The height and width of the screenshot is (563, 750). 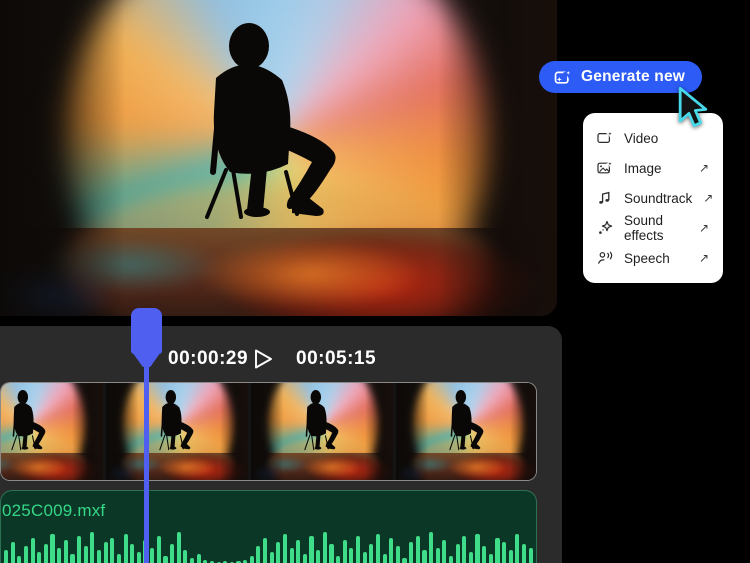 I want to click on soundtrack-note-icon, so click(x=605, y=198).